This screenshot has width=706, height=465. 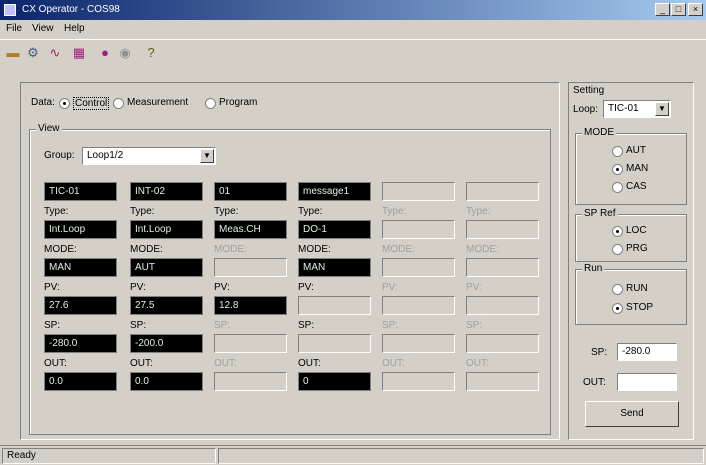 I want to click on run-run-label: RUN, so click(x=637, y=288).